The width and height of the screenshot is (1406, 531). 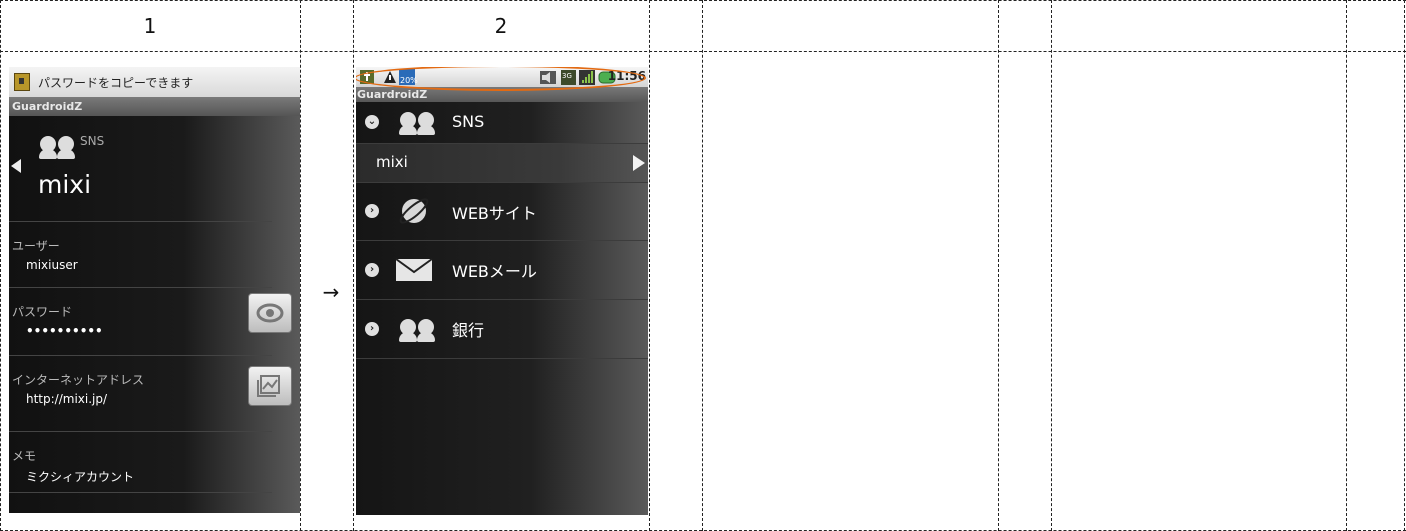 What do you see at coordinates (140, 397) in the screenshot?
I see `field-value: http://mixi.jp/` at bounding box center [140, 397].